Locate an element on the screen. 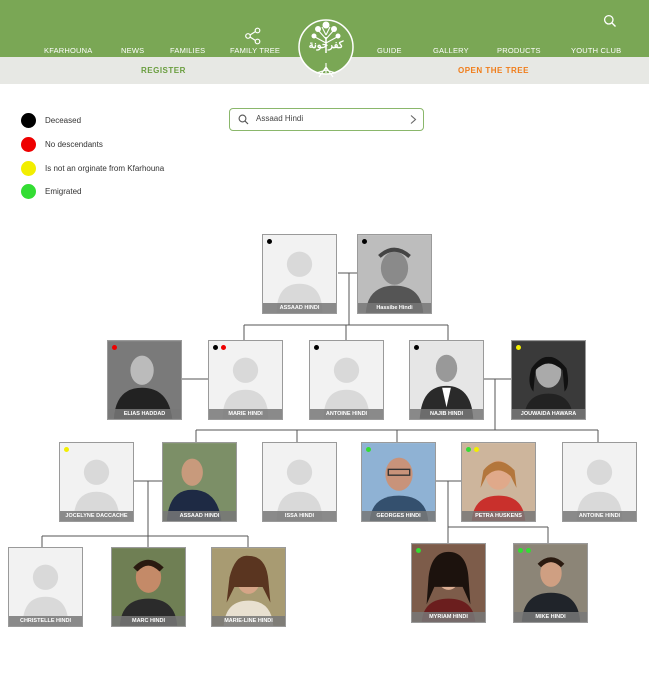 Image resolution: width=649 pixels, height=685 pixels. person-name: MARIE HINDI is located at coordinates (245, 414).